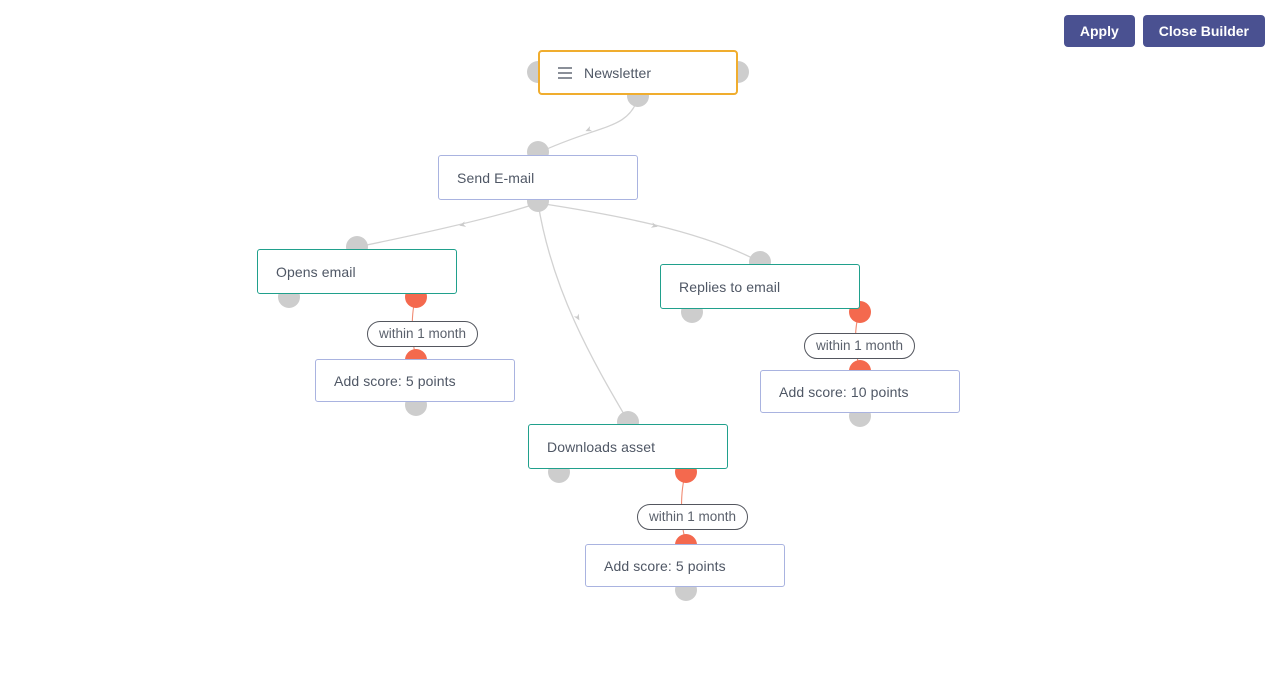 The image size is (1275, 680). Describe the element at coordinates (665, 565) in the screenshot. I see `node-label-add-score-5-bottom: Add score: 5 points` at that location.